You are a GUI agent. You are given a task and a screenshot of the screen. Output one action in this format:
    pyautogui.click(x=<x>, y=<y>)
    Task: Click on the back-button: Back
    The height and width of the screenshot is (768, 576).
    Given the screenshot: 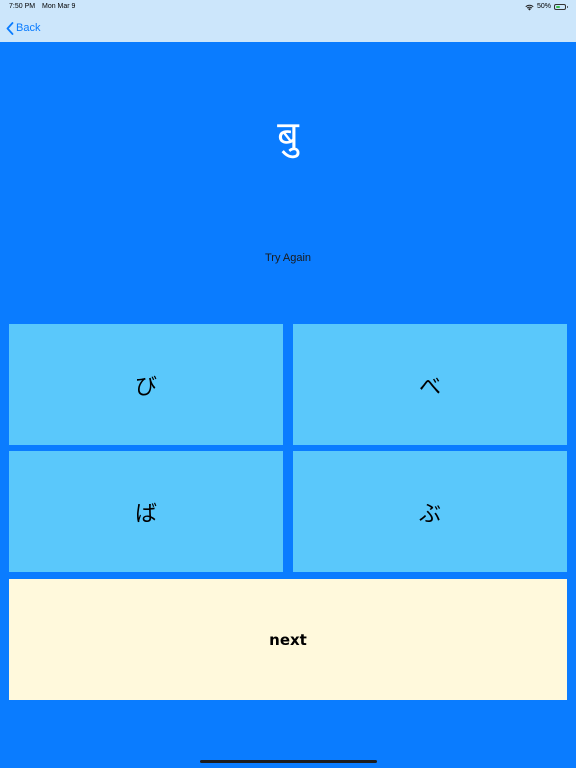 What is the action you would take?
    pyautogui.click(x=23, y=28)
    